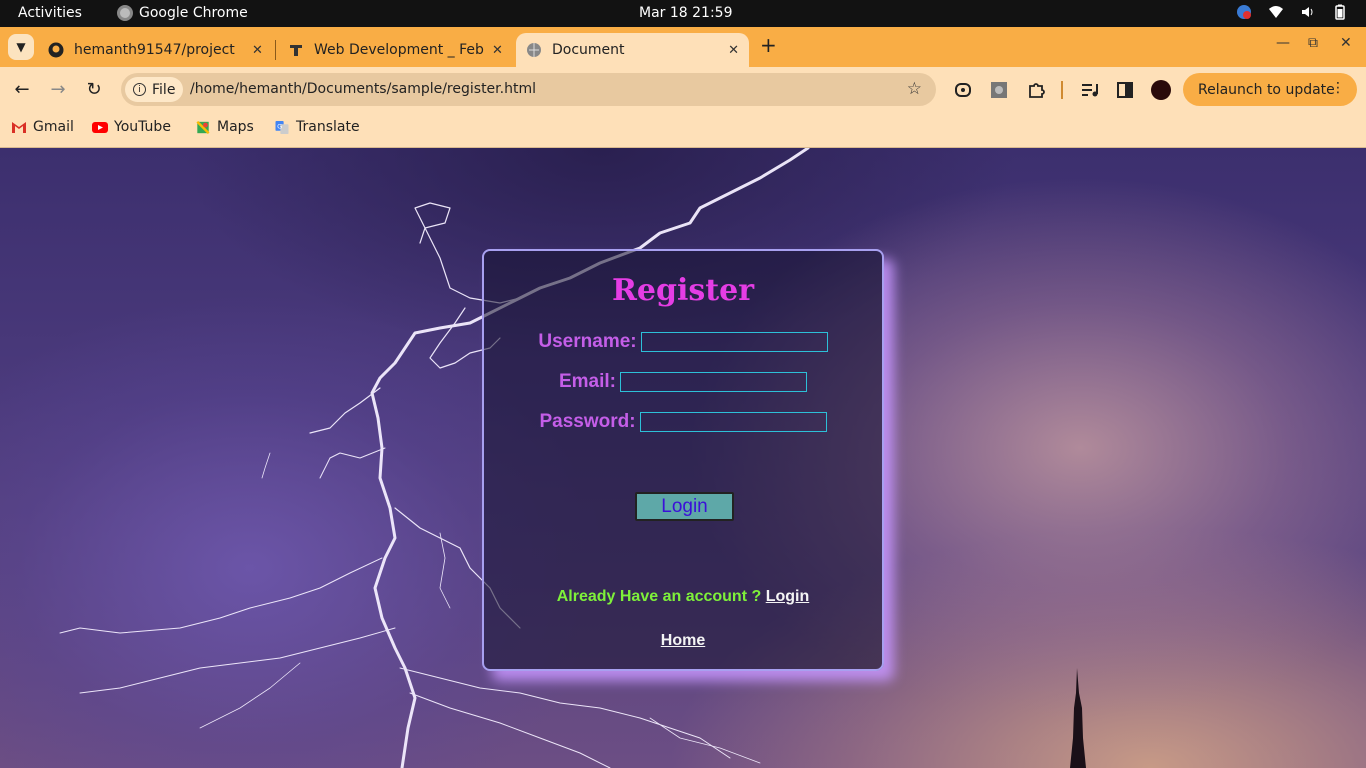 The image size is (1366, 768). I want to click on tab-title: Document, so click(588, 50).